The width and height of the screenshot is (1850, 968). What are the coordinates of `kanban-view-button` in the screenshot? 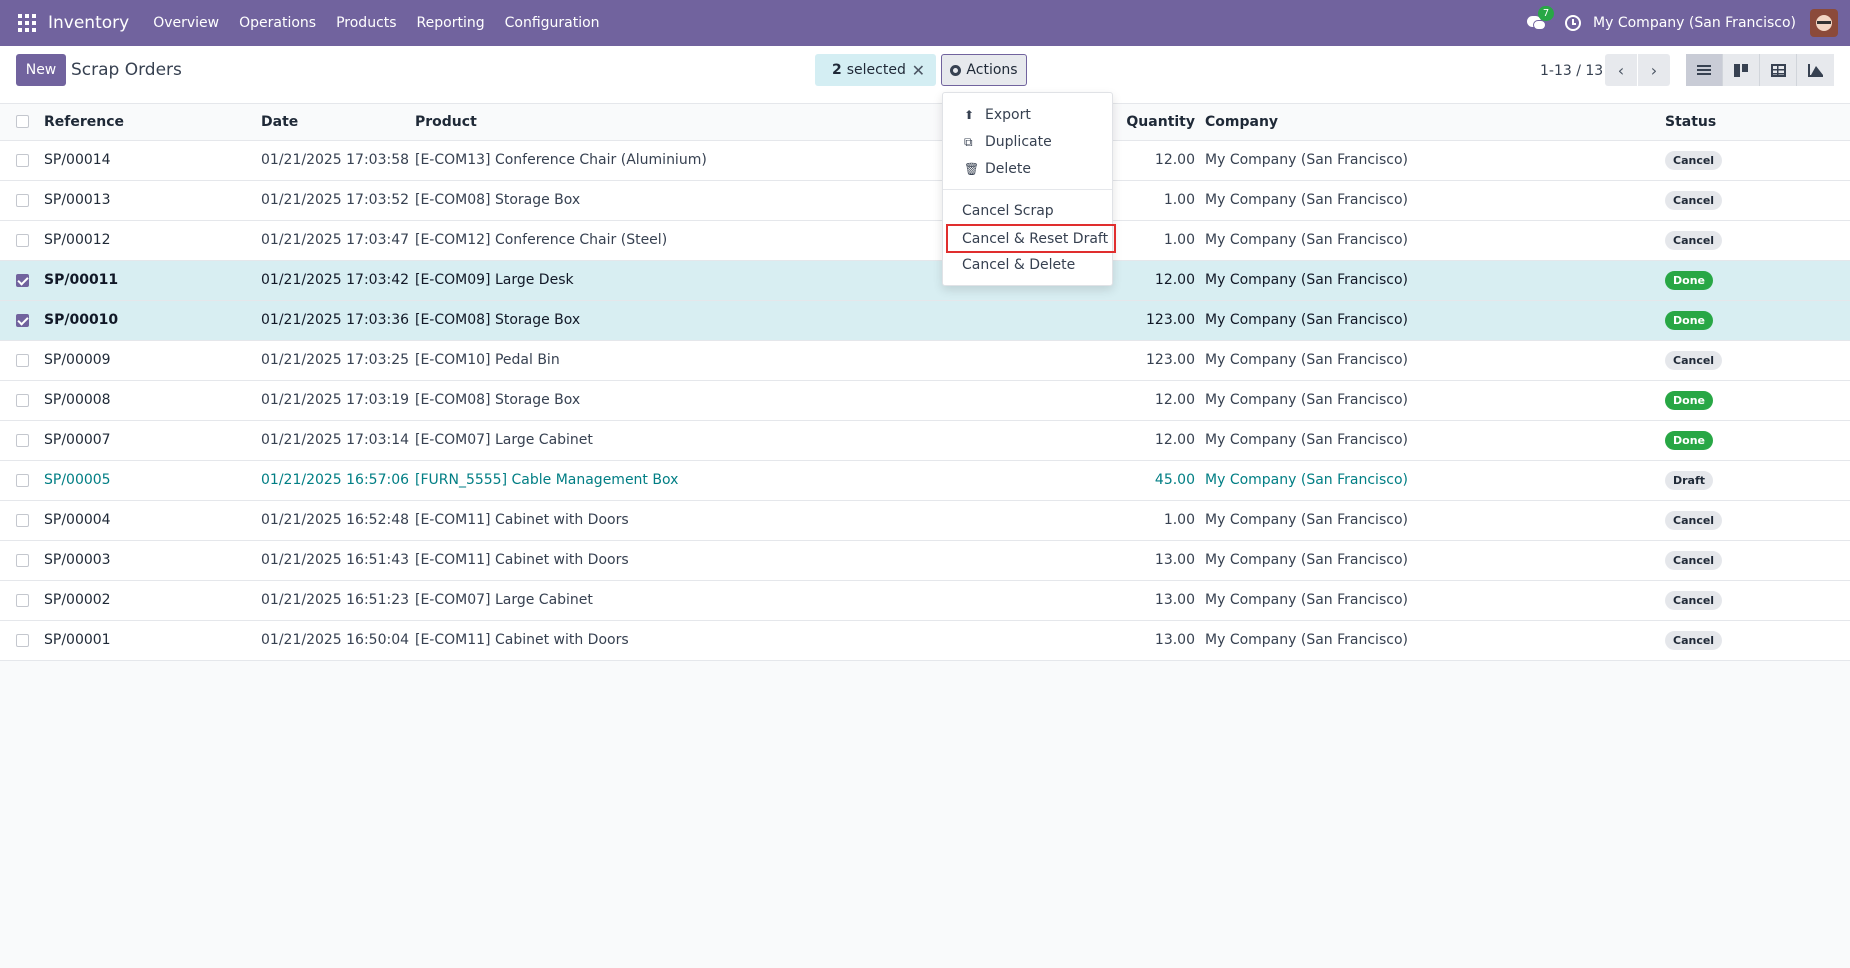 It's located at (1741, 70).